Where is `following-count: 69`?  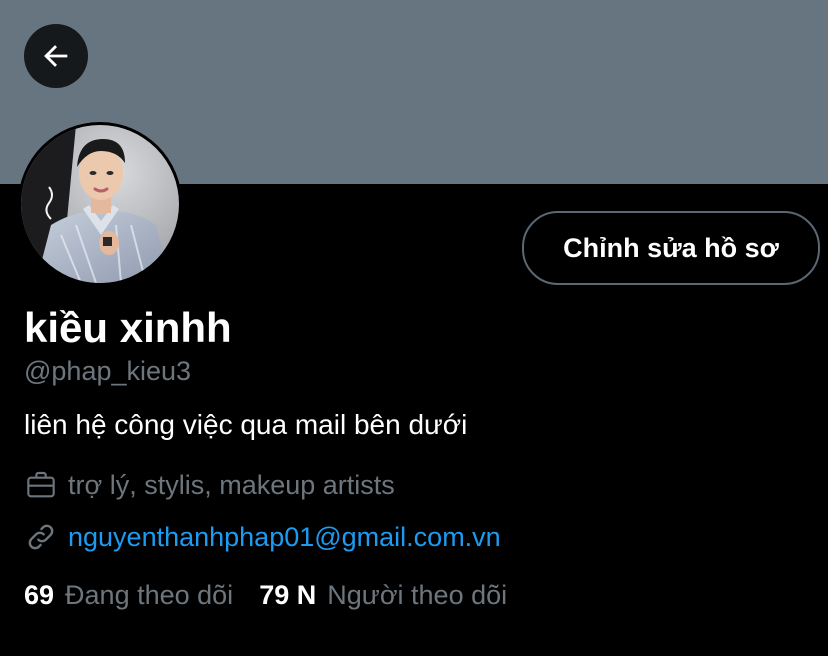
following-count: 69 is located at coordinates (39, 595).